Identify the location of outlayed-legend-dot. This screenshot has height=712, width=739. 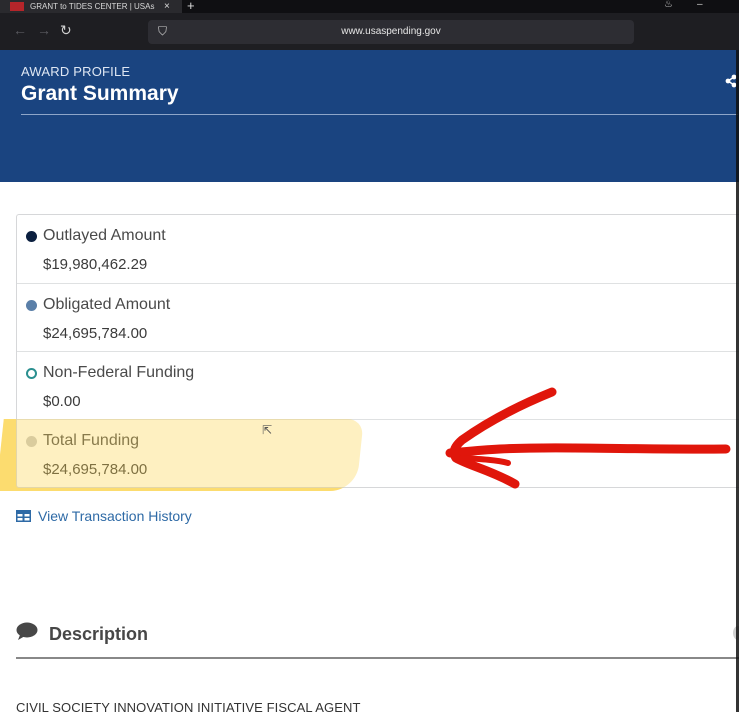
(31, 236).